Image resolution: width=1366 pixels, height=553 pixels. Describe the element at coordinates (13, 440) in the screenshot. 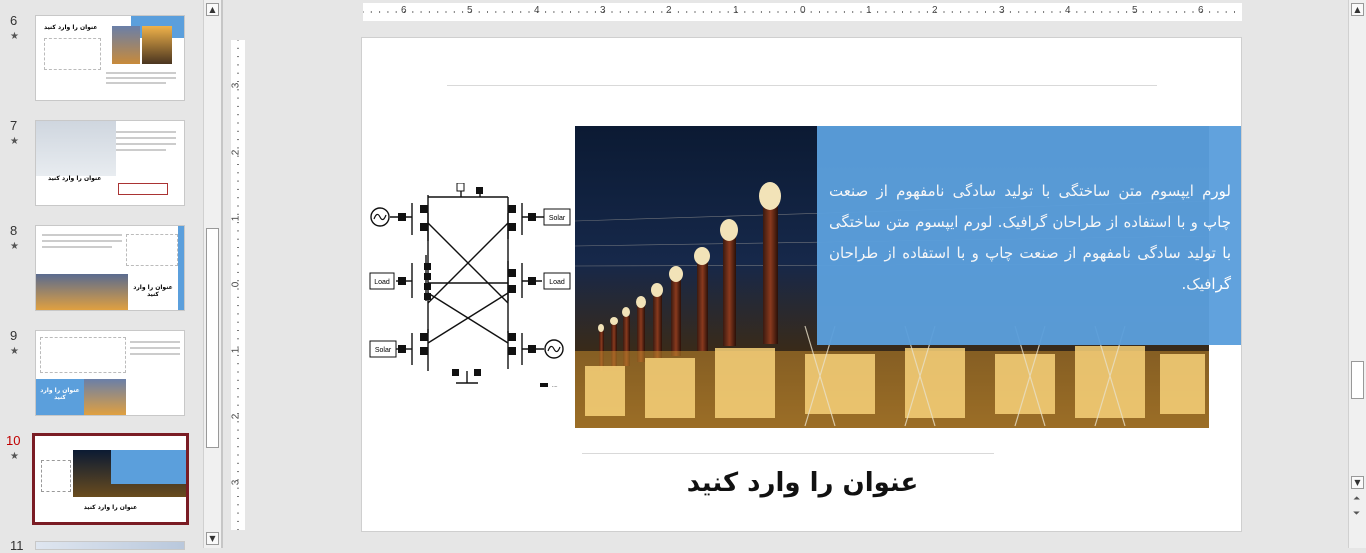

I see `slide-number: 10` at that location.